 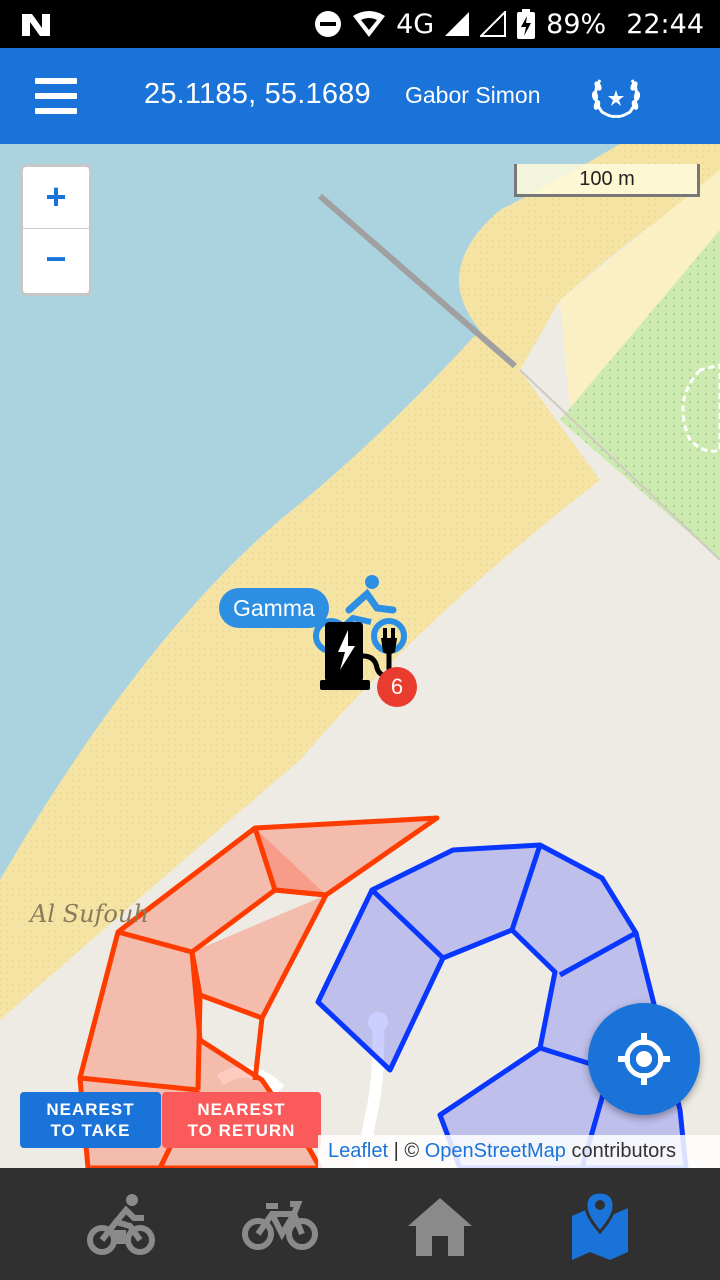 What do you see at coordinates (415, 24) in the screenshot?
I see `network-type: 4G` at bounding box center [415, 24].